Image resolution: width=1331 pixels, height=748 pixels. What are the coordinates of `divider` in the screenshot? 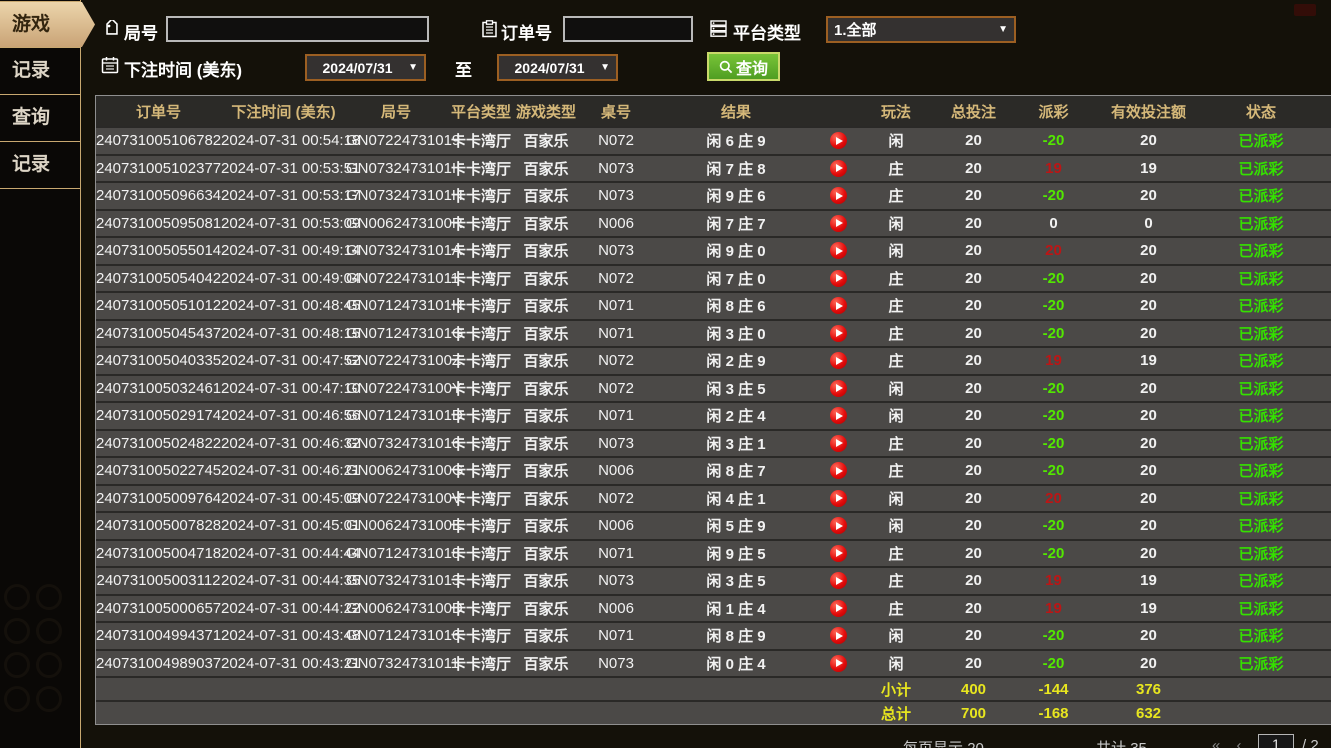 It's located at (40, 1).